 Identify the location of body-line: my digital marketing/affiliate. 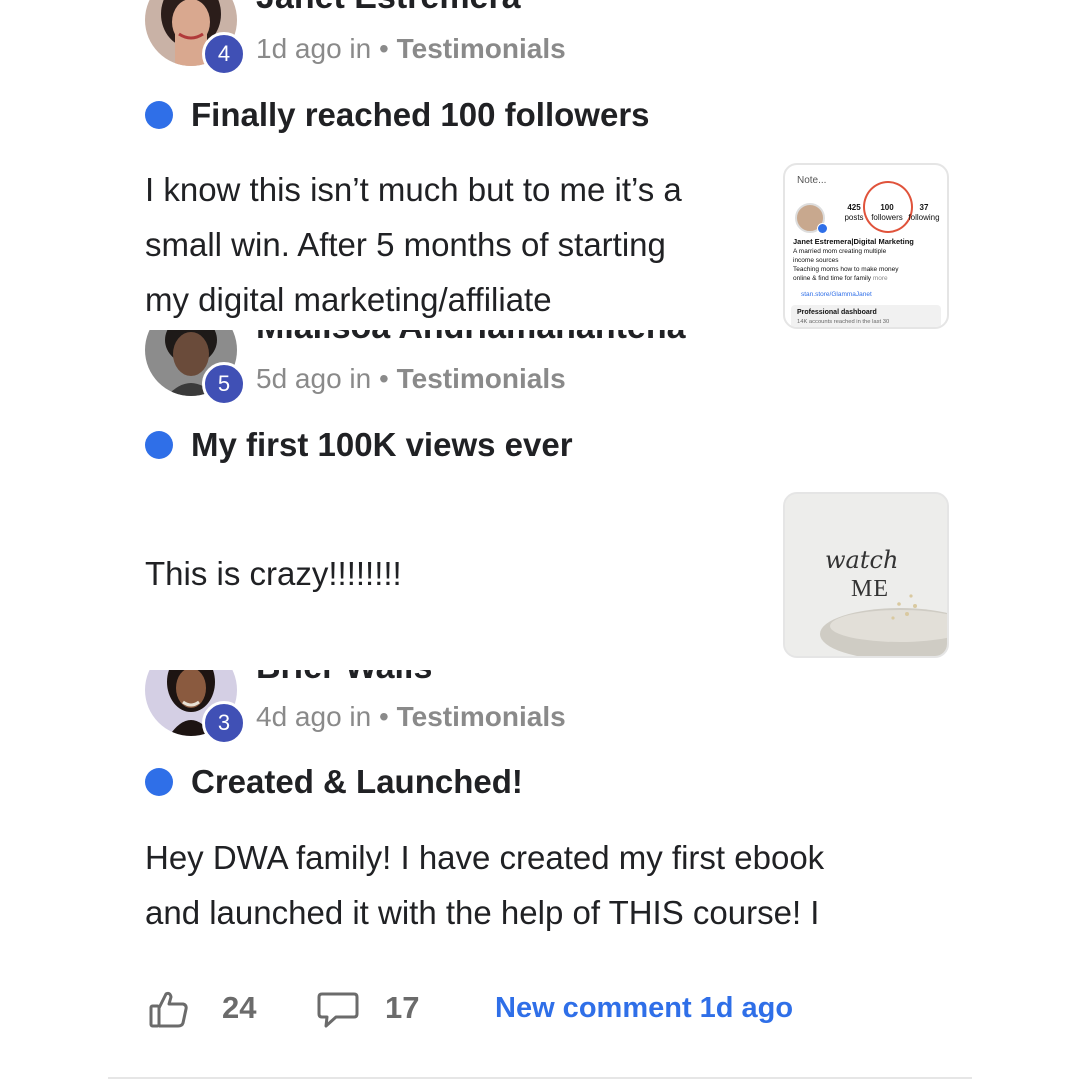
(348, 299).